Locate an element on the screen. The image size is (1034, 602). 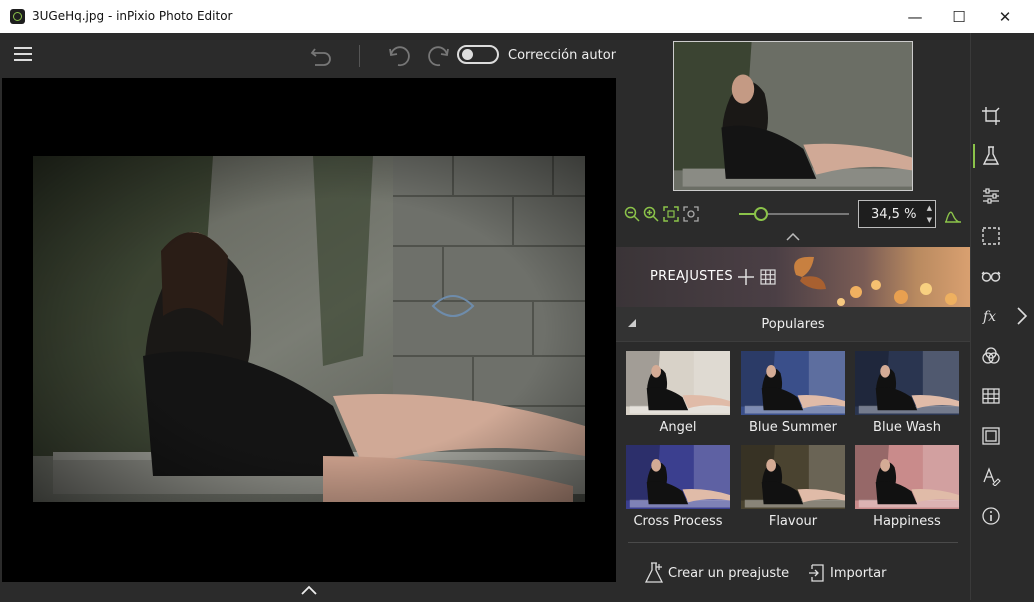
info-icon is located at coordinates (991, 516).